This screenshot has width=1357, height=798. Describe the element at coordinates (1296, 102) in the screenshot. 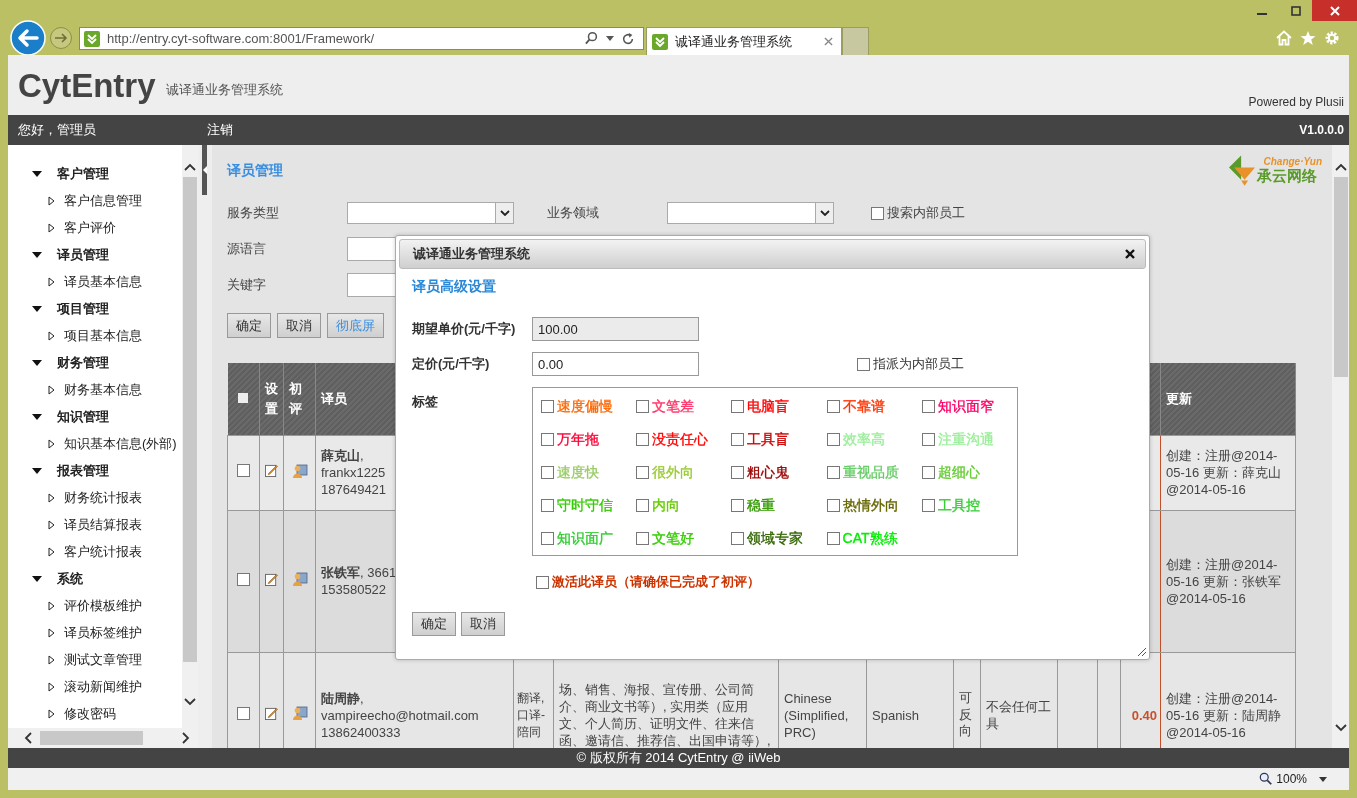

I see `powered-by-text: Powered by Plusii` at that location.